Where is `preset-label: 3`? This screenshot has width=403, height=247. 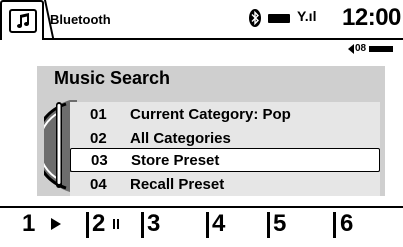
preset-label: 3 is located at coordinates (154, 223).